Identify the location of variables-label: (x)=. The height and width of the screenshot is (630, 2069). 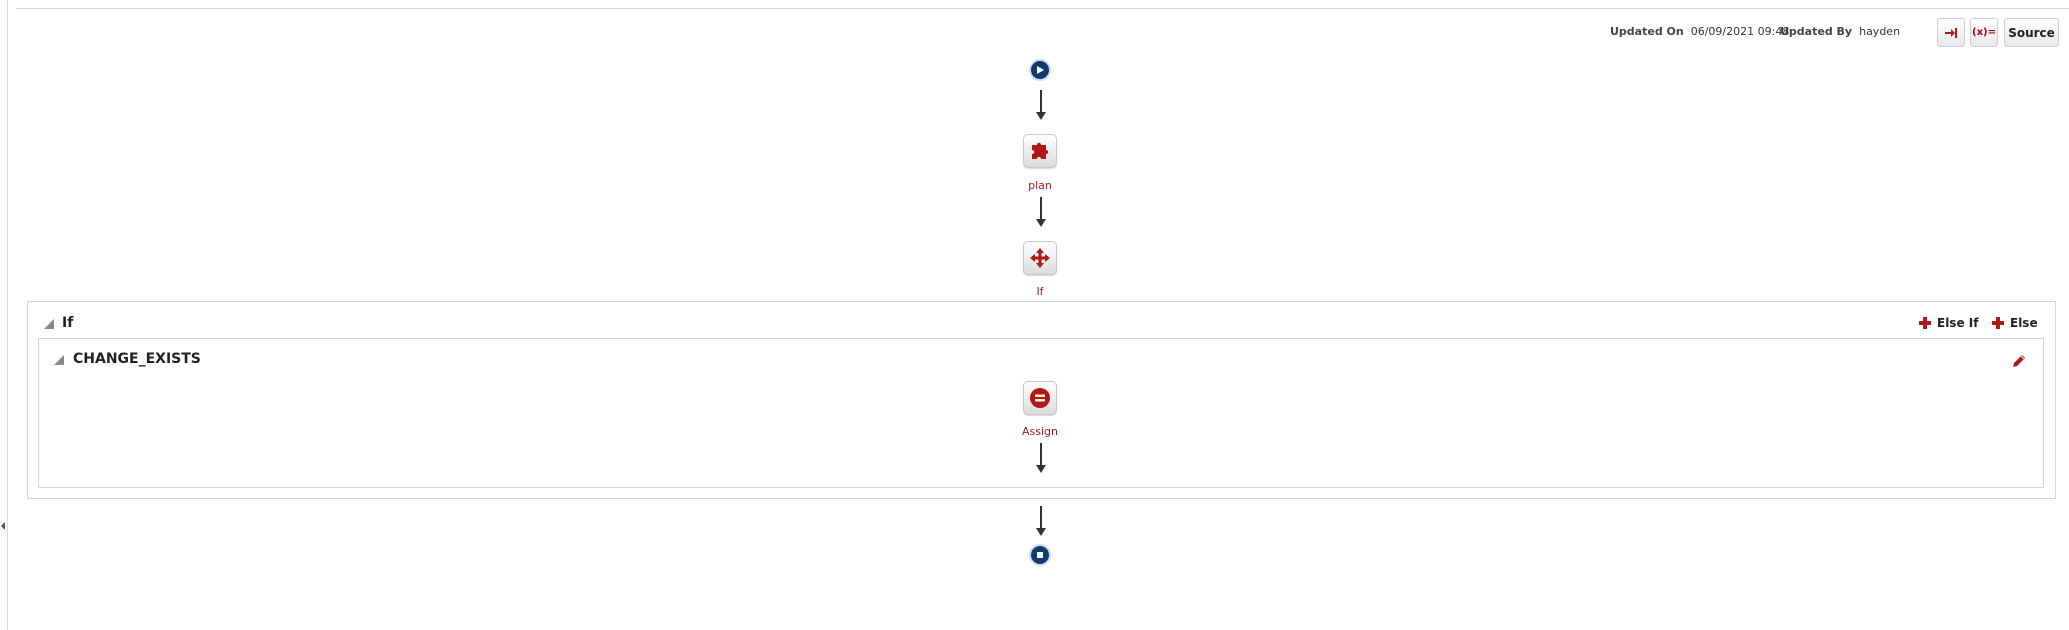
(1984, 32).